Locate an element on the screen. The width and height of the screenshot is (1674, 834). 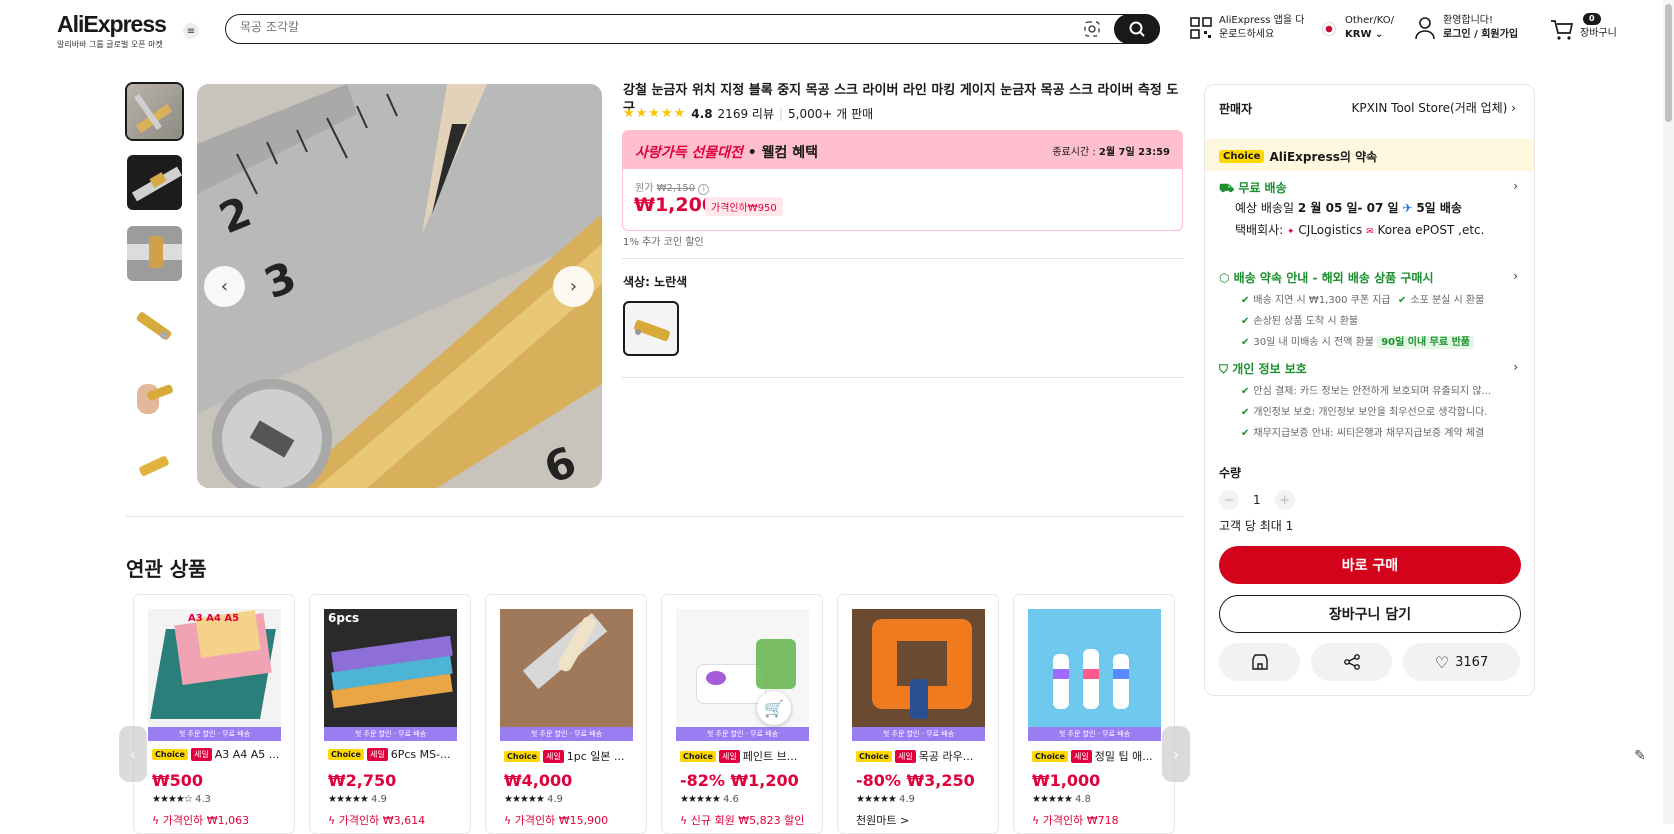
max-per-customer: 고객 당 최대 1 is located at coordinates (1256, 526).